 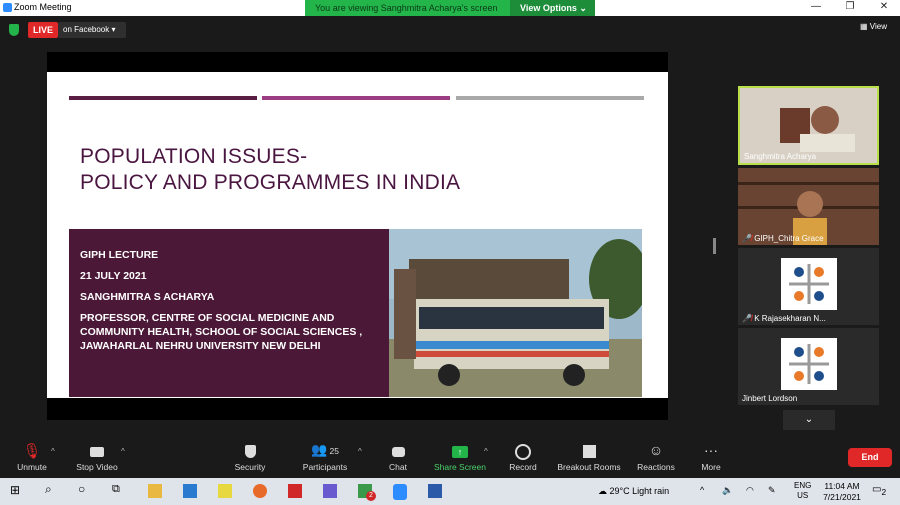 I want to click on end-meeting-button: End, so click(x=870, y=457).